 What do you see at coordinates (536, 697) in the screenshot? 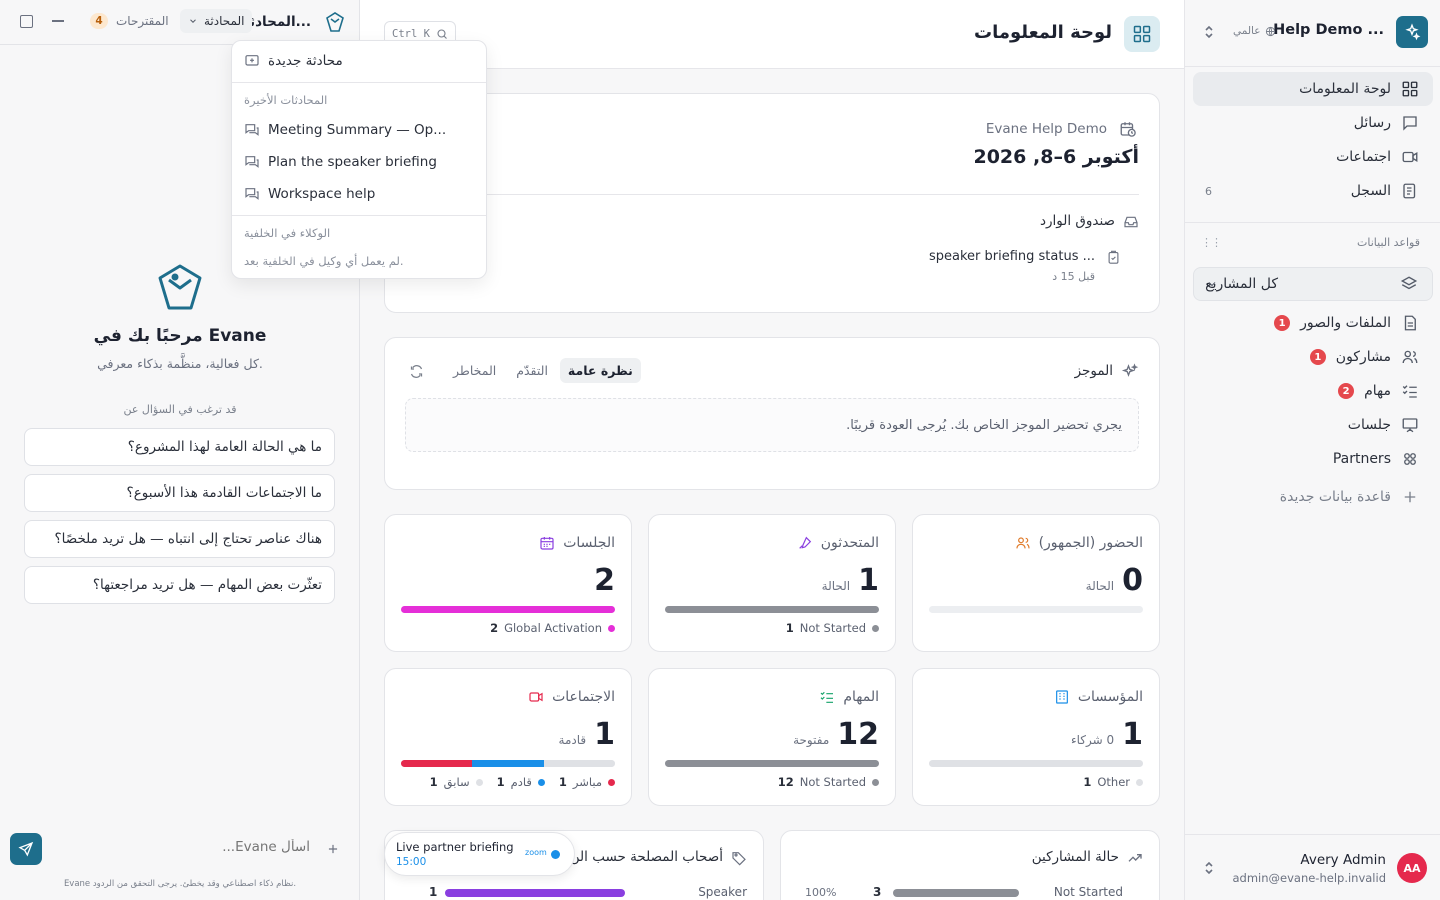
I see `video-icon` at bounding box center [536, 697].